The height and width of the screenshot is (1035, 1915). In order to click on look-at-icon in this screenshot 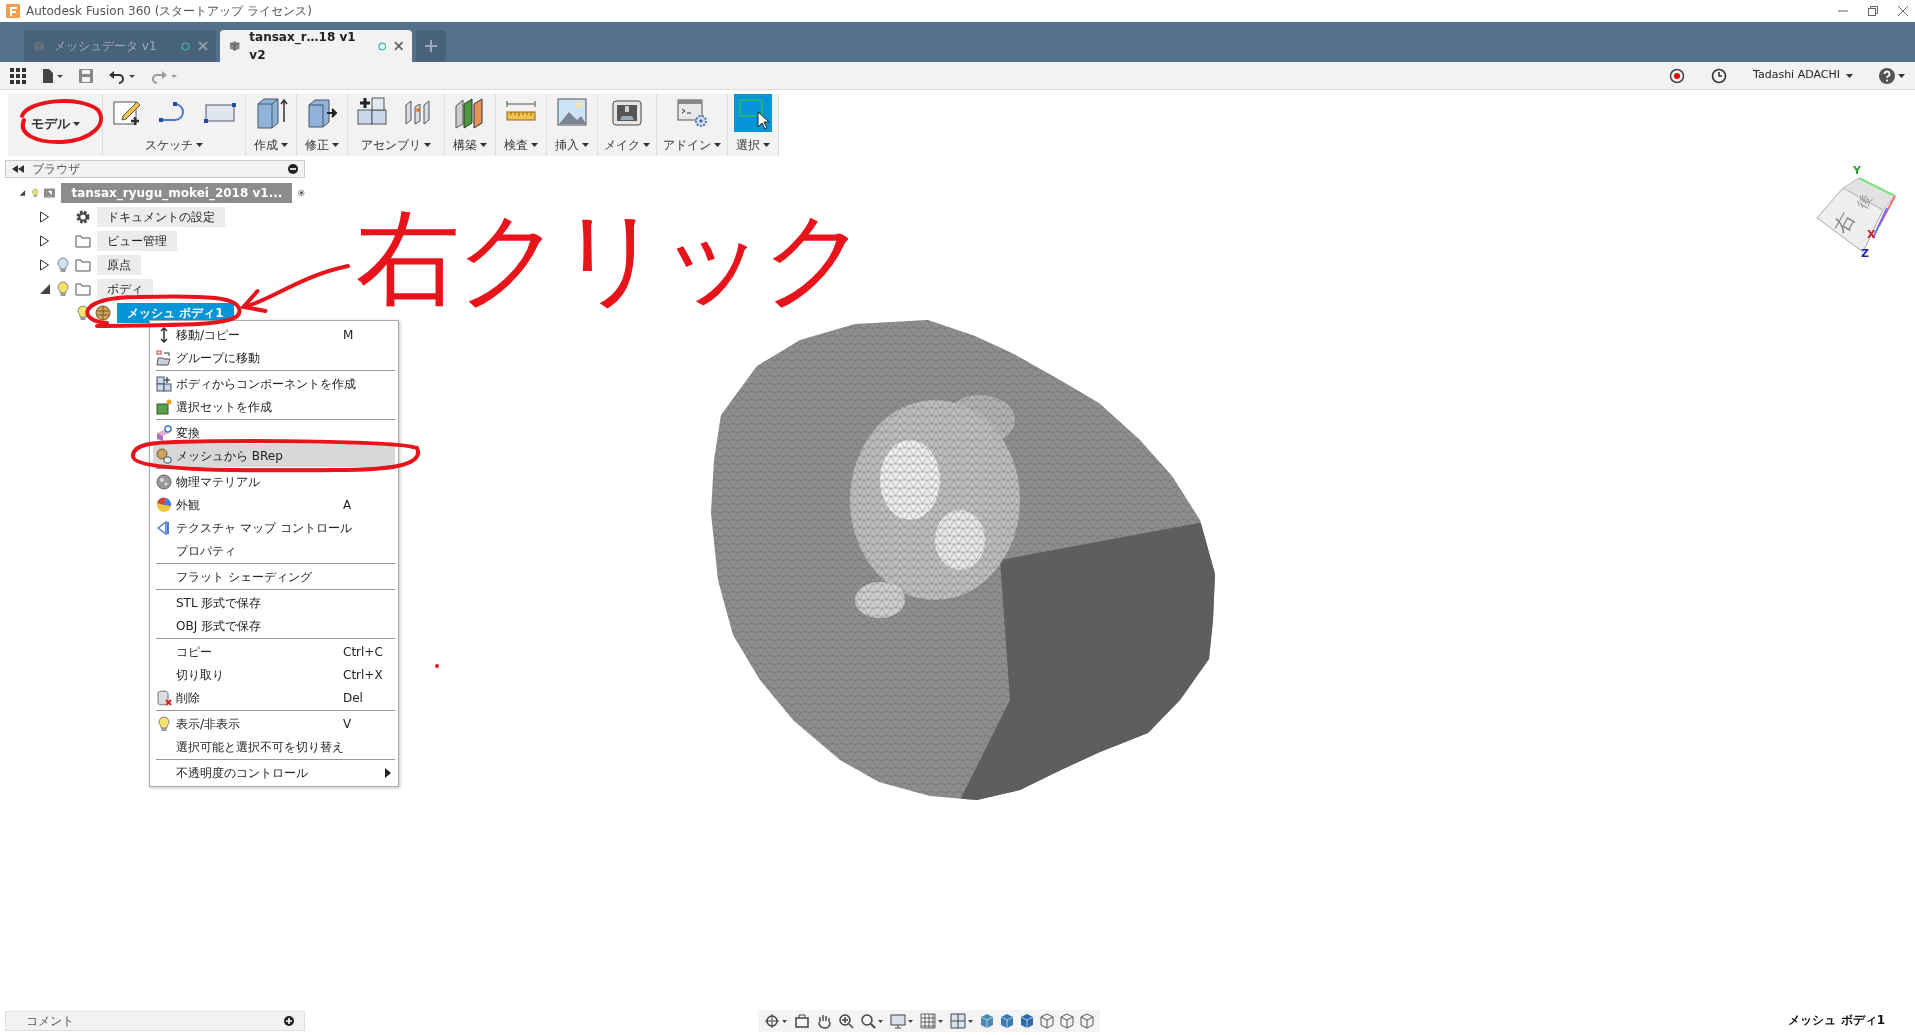, I will do `click(802, 1021)`.